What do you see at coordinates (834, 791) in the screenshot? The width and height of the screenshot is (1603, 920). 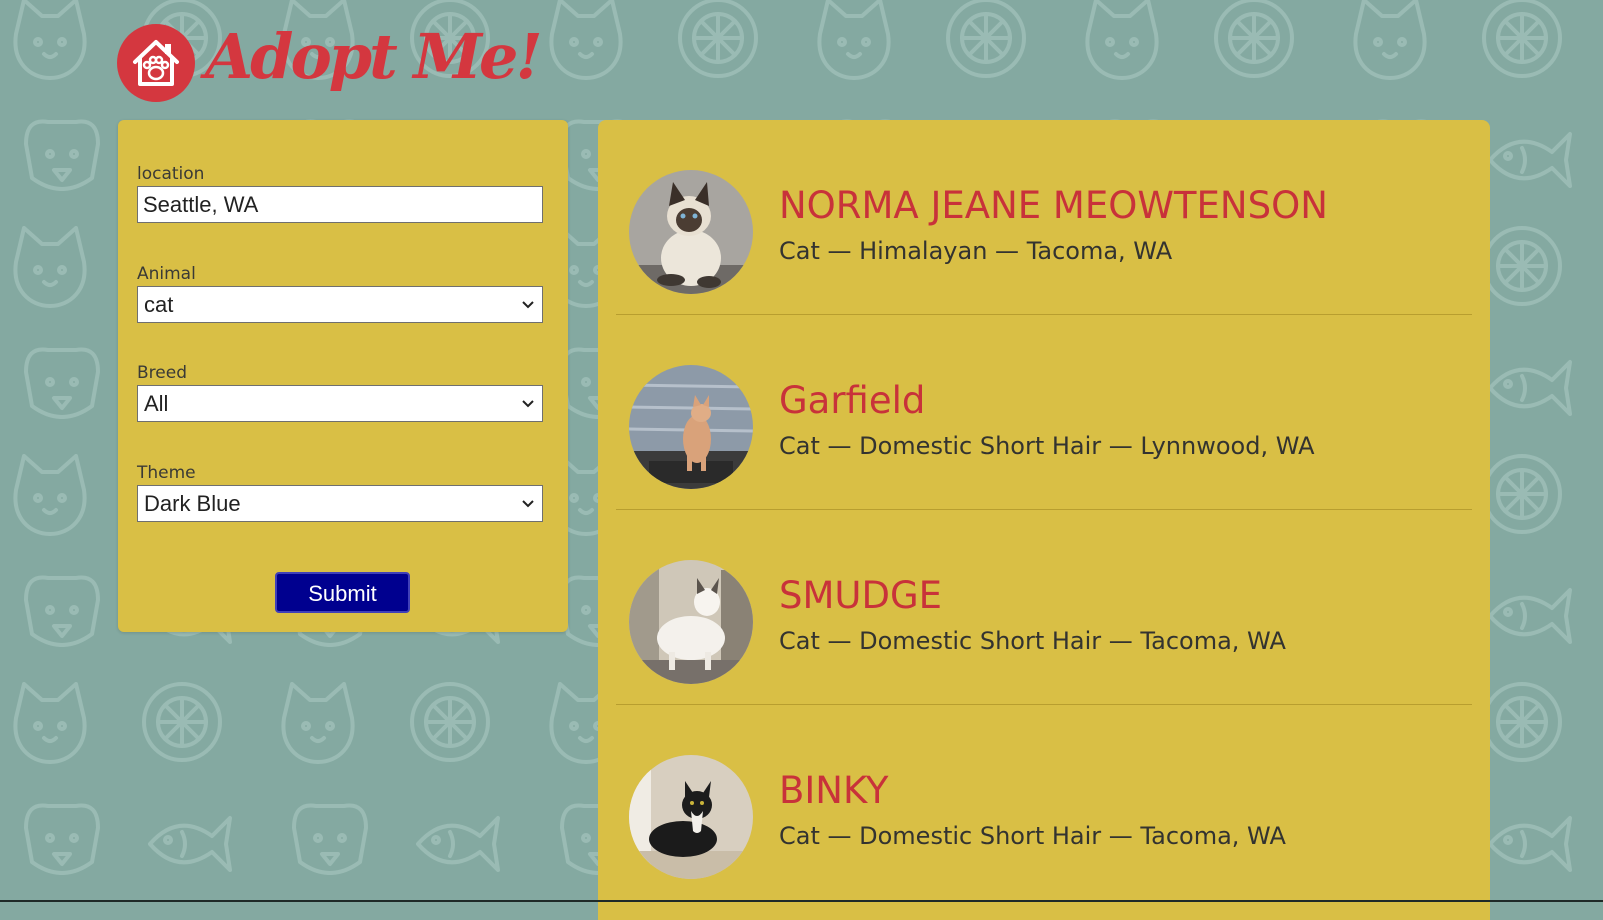 I see `pet-name: BINKY` at bounding box center [834, 791].